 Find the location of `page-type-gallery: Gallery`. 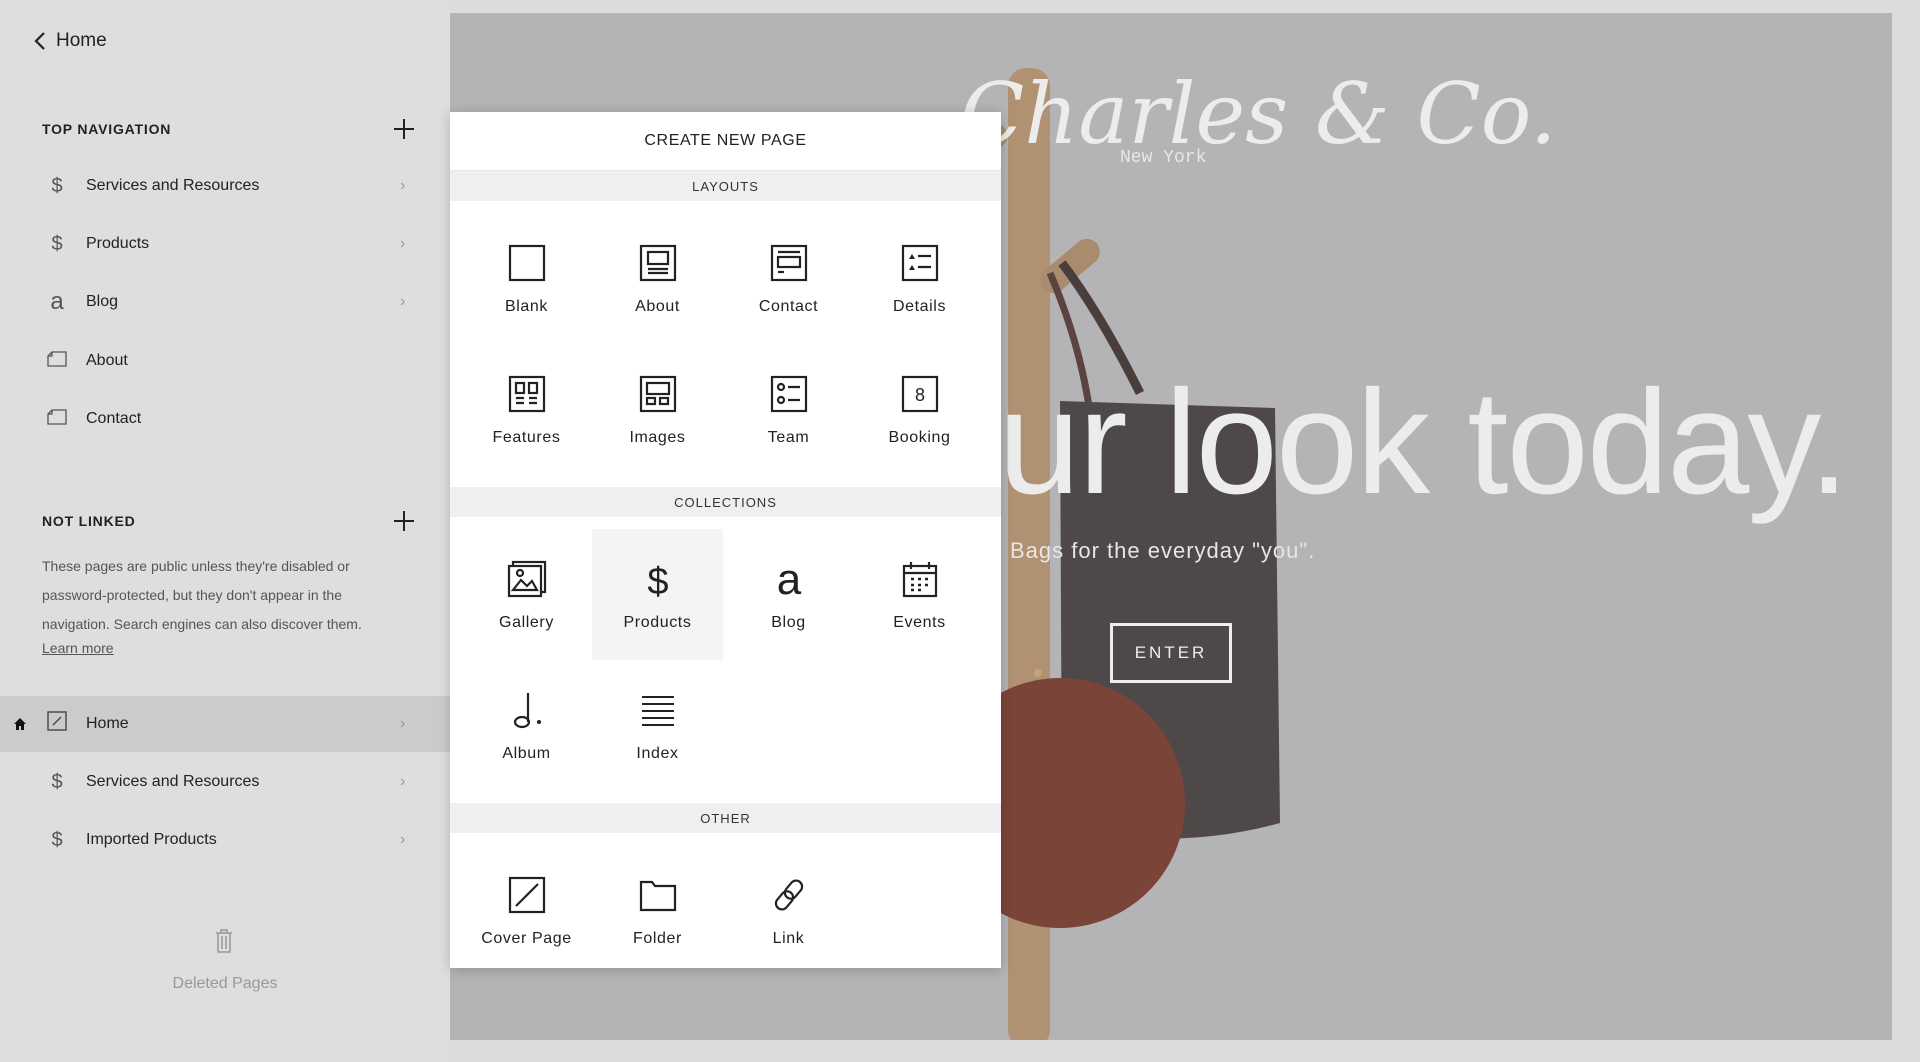

page-type-gallery: Gallery is located at coordinates (526, 594).